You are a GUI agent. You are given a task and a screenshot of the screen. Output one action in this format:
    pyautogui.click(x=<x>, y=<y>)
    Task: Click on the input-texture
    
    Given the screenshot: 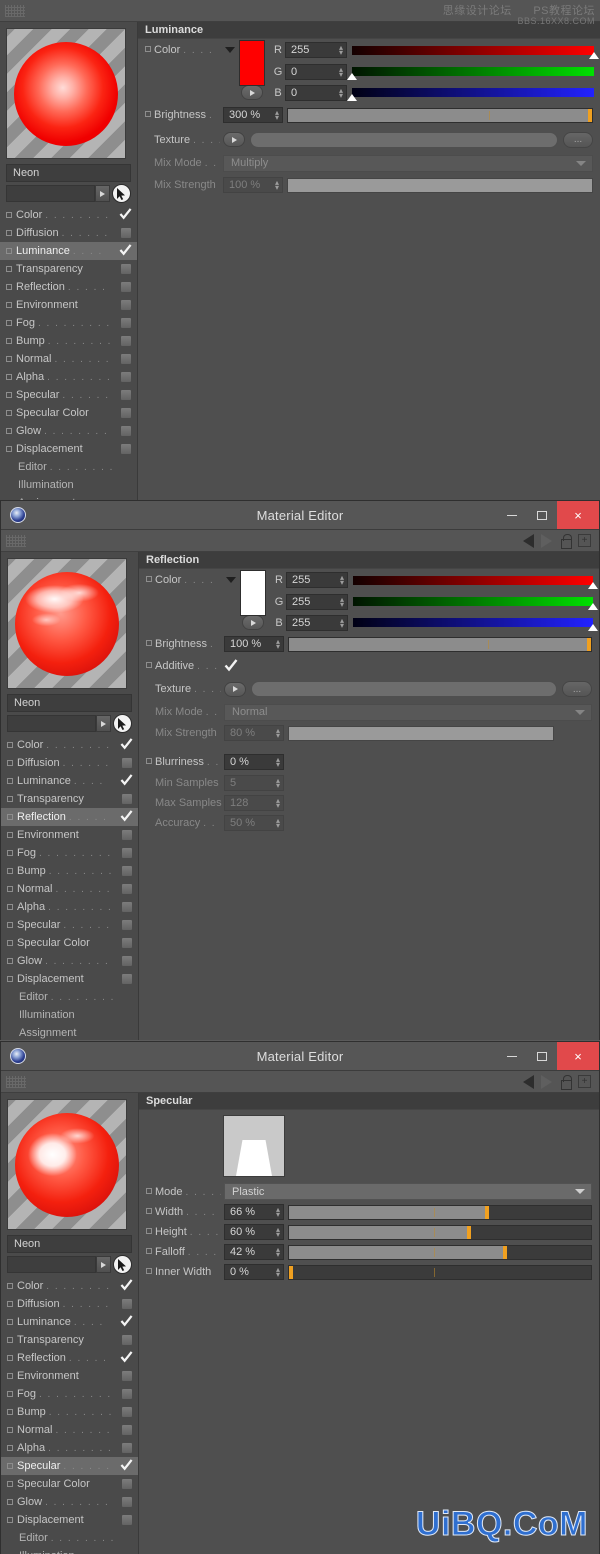 What is the action you would take?
    pyautogui.click(x=404, y=139)
    